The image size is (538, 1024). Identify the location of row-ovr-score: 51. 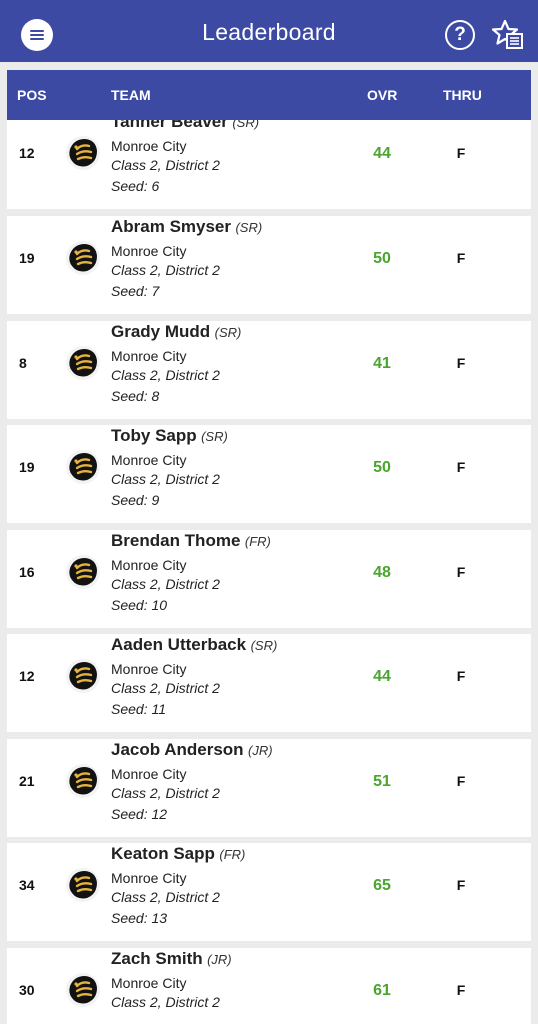
(382, 781).